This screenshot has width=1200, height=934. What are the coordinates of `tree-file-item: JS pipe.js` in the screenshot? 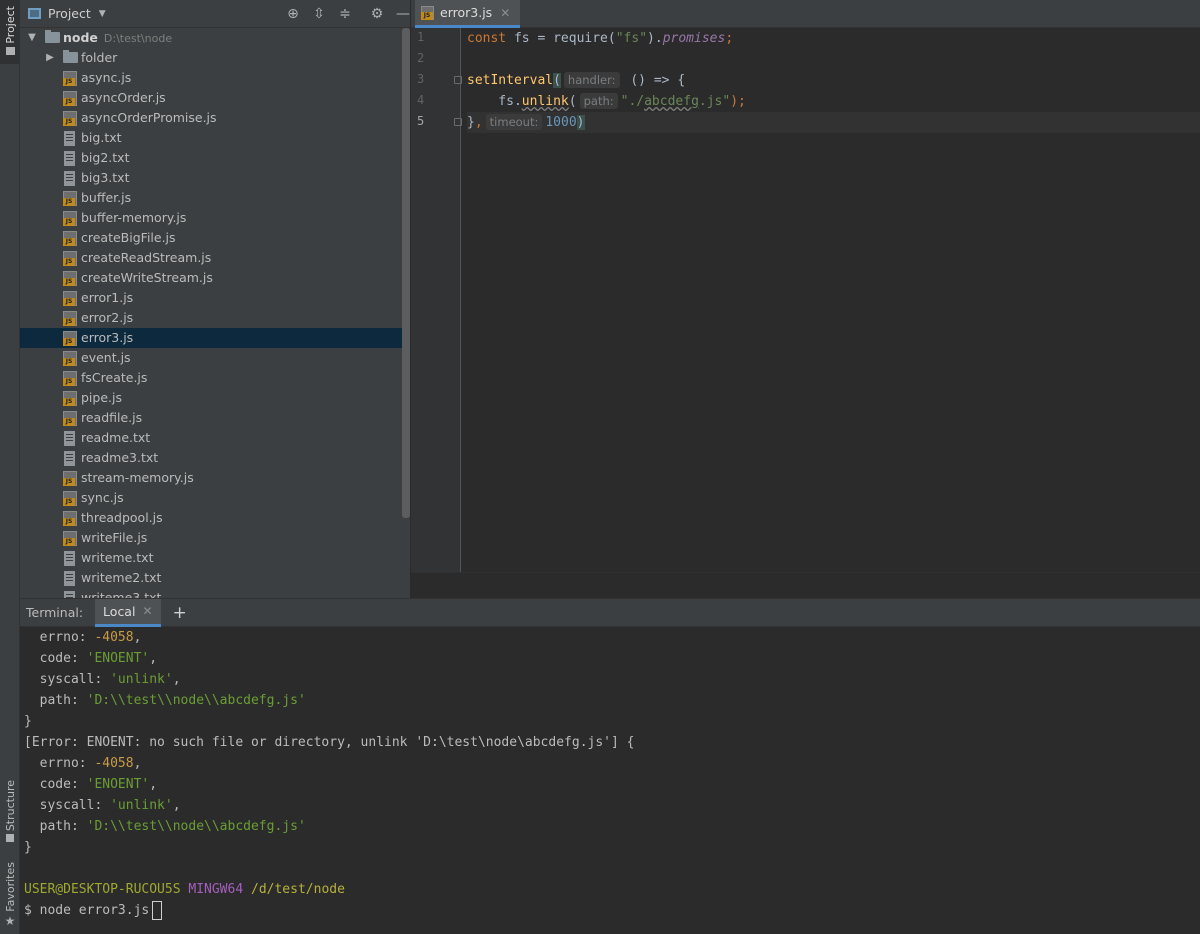 It's located at (211, 398).